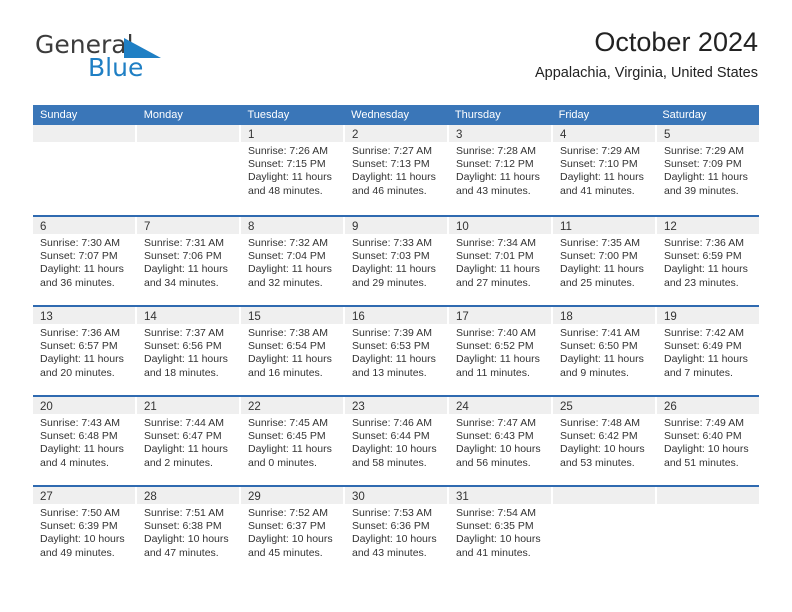 The width and height of the screenshot is (792, 612). Describe the element at coordinates (604, 225) in the screenshot. I see `day-number-band: 11` at that location.